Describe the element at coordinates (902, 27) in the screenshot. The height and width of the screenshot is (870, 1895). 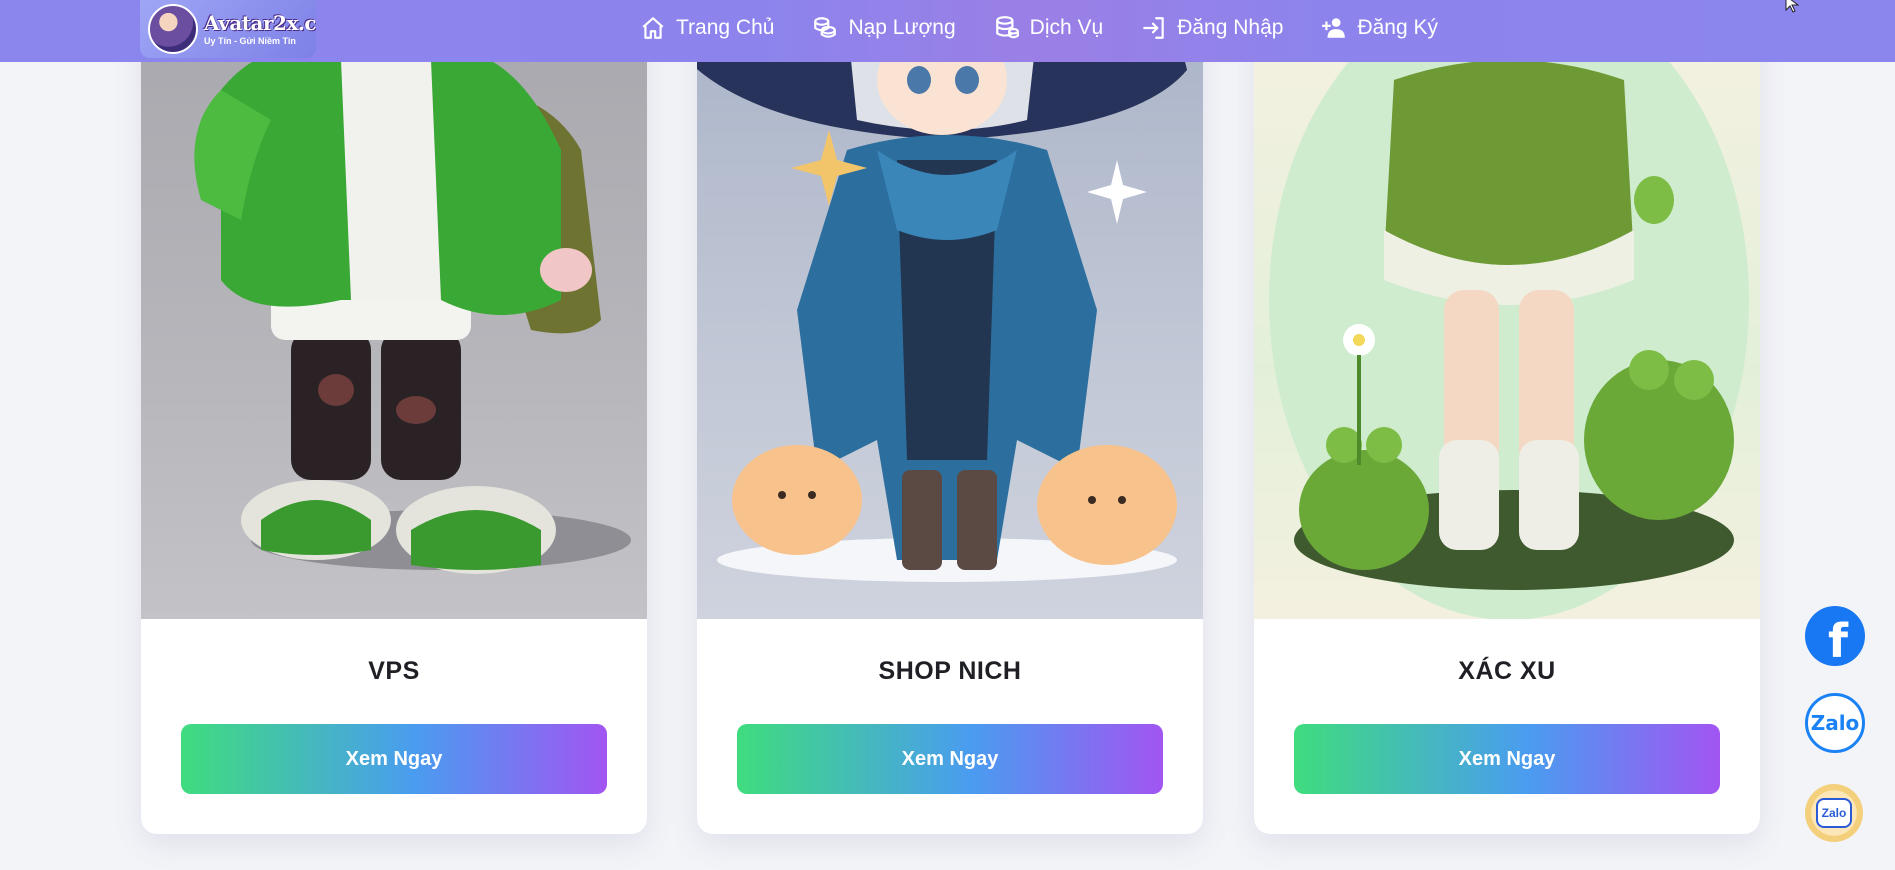
I see `nav-item-label: Nạp Lượng` at that location.